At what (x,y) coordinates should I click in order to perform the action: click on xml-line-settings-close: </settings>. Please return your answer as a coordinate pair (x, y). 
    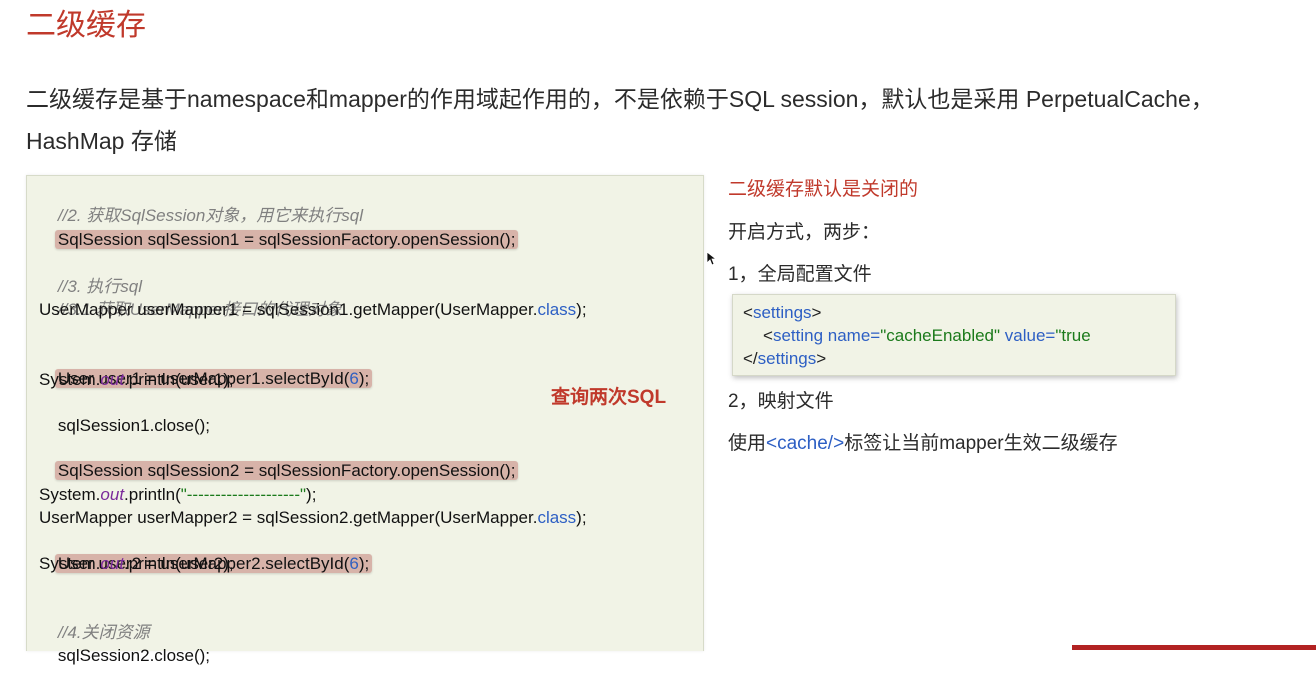
    Looking at the image, I should click on (784, 358).